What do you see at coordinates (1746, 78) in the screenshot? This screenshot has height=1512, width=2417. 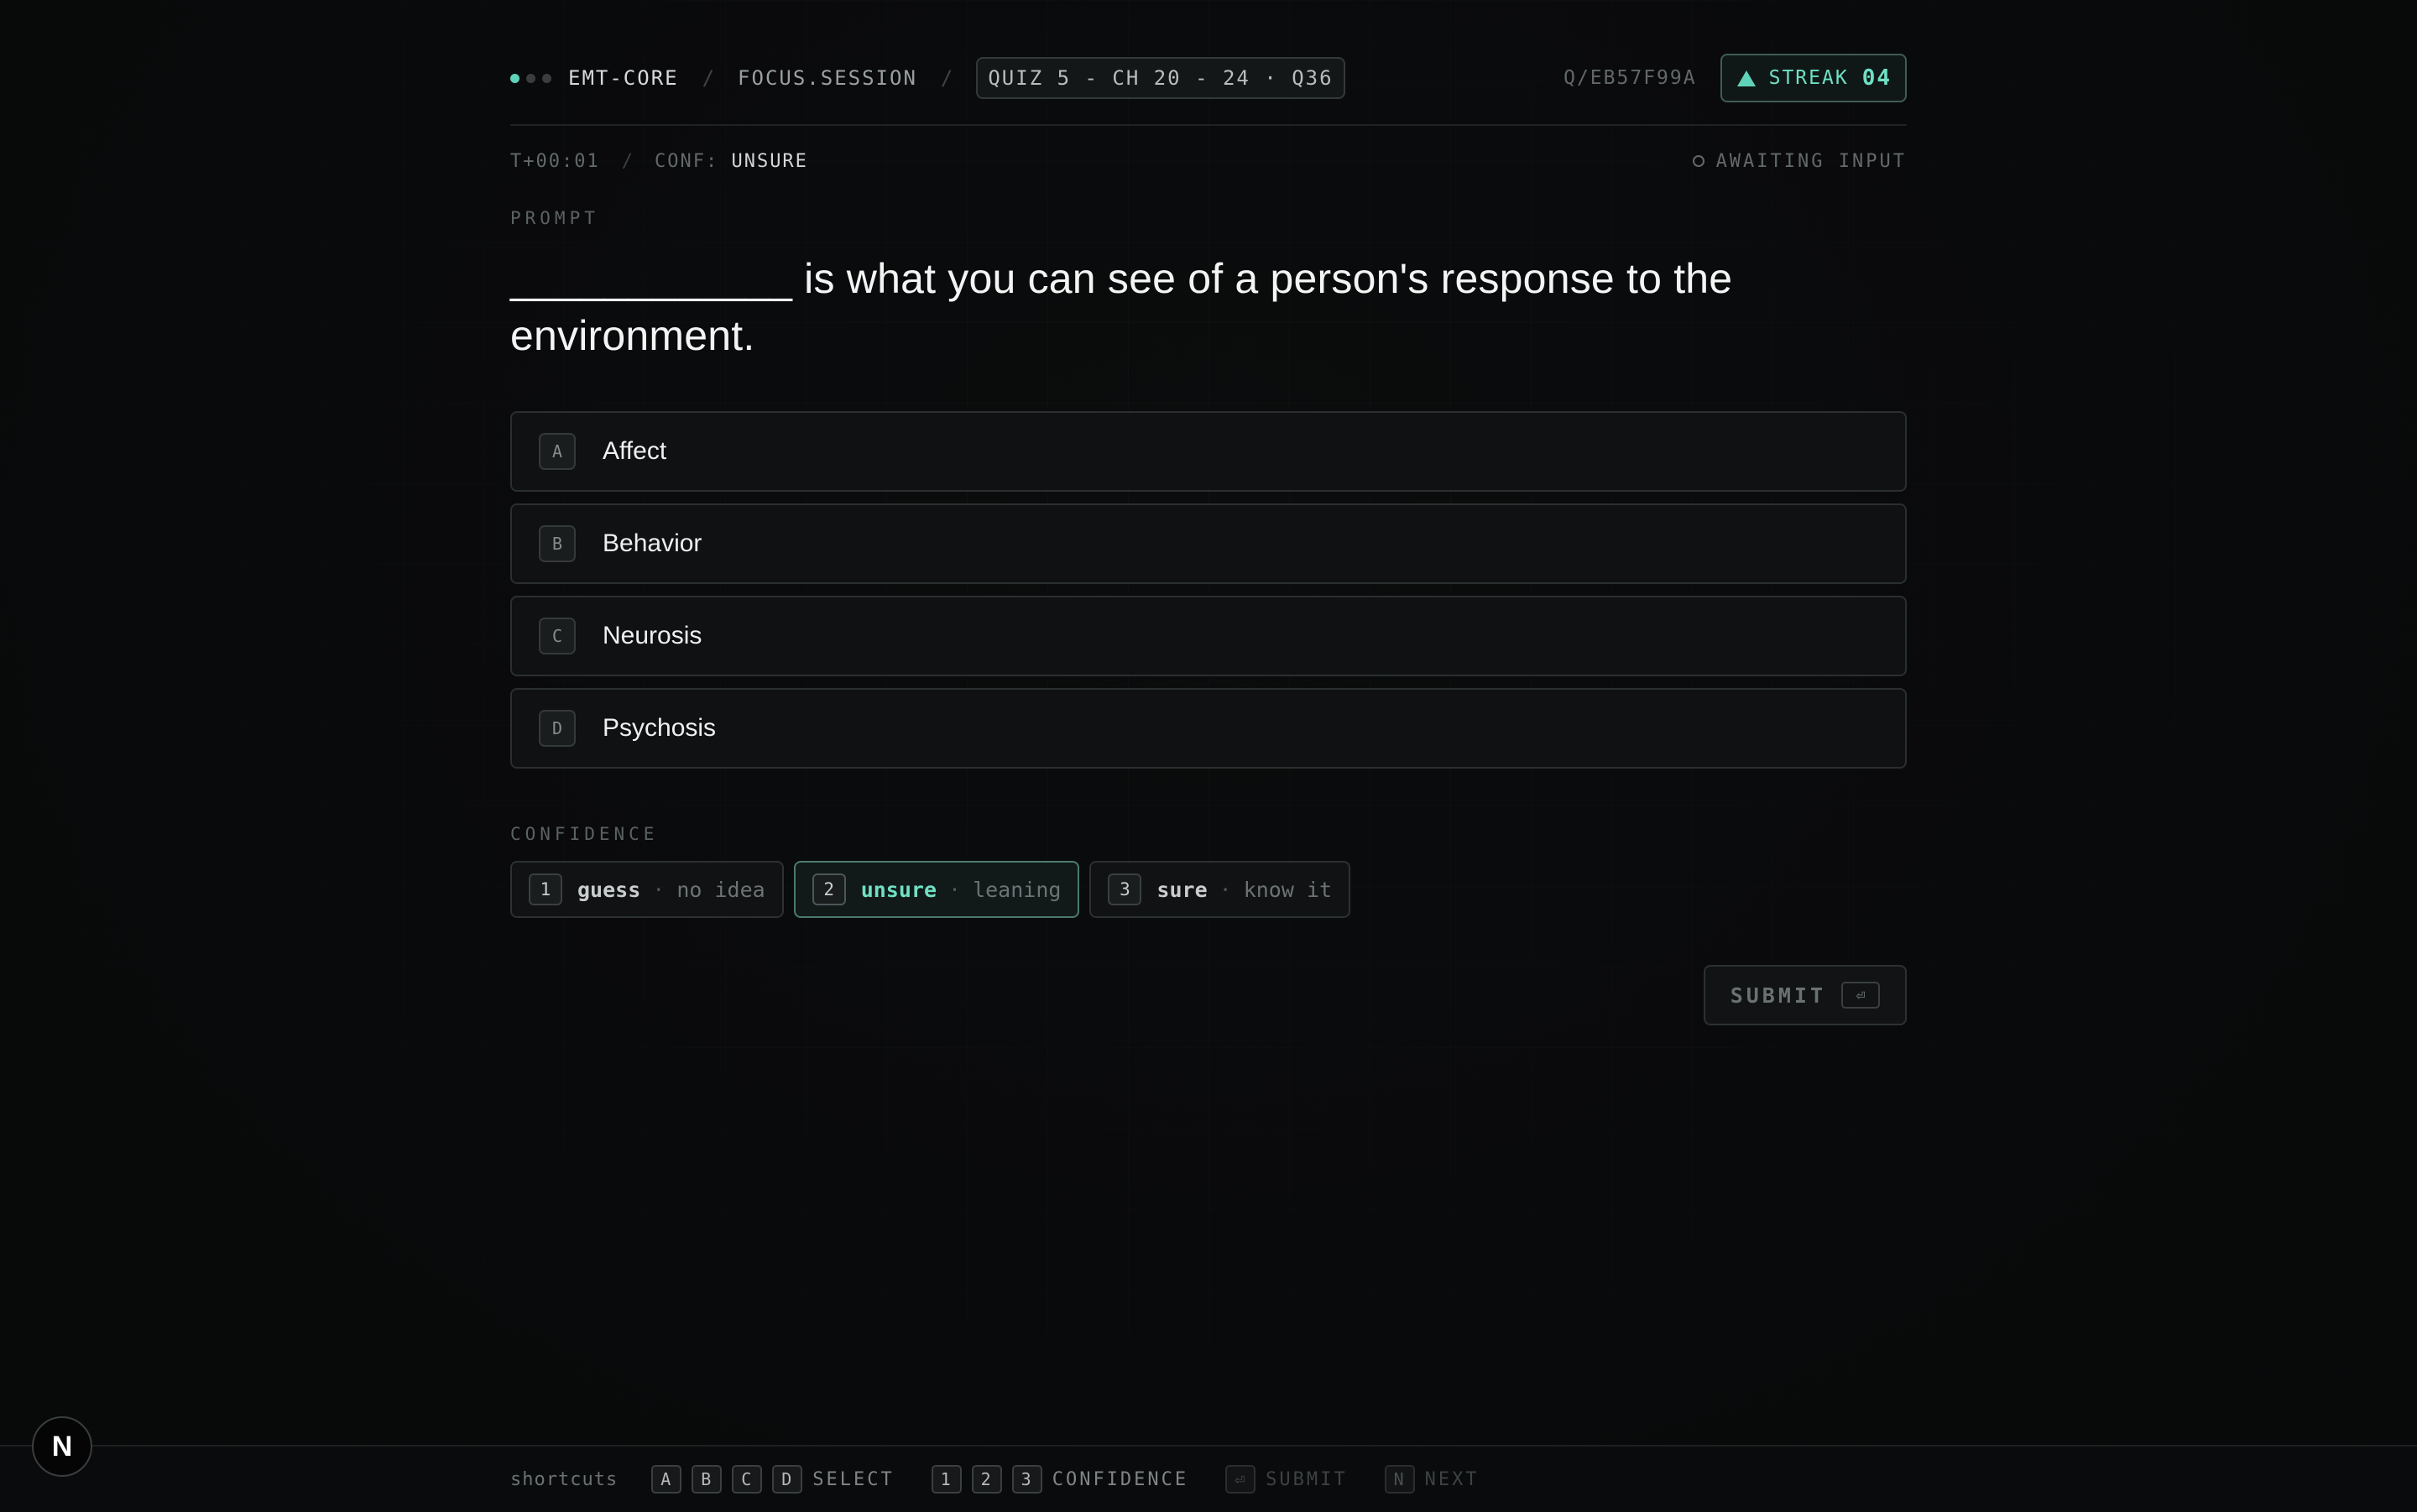 I see `triangle-up-icon` at bounding box center [1746, 78].